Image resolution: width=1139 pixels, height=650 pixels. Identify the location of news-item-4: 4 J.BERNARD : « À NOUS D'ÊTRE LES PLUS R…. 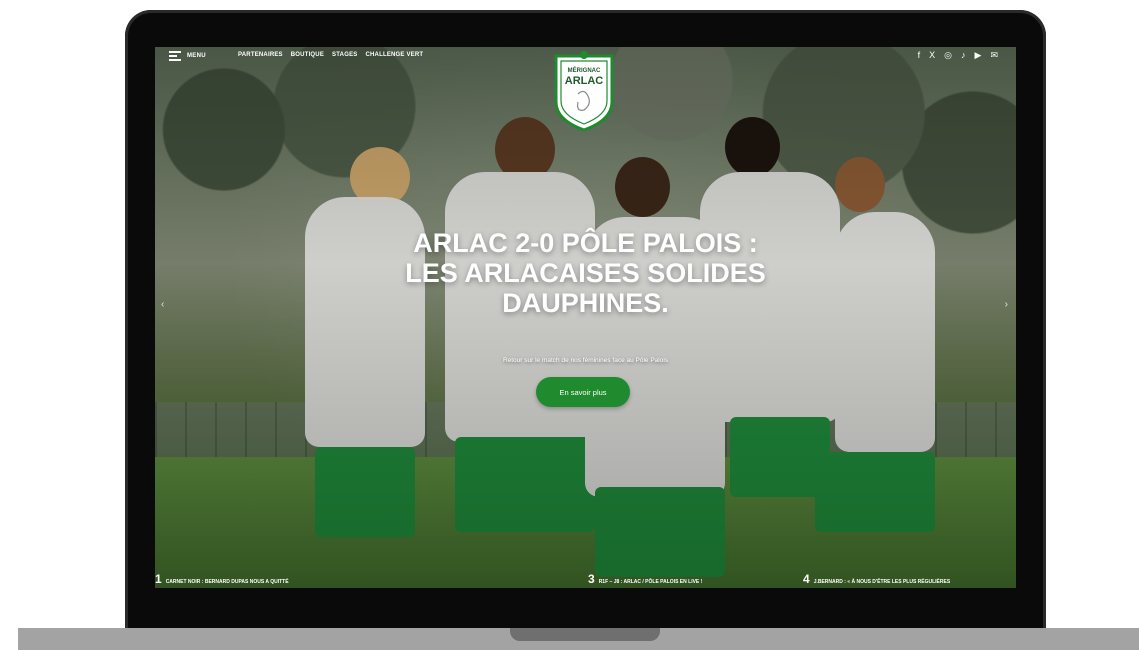
(876, 579).